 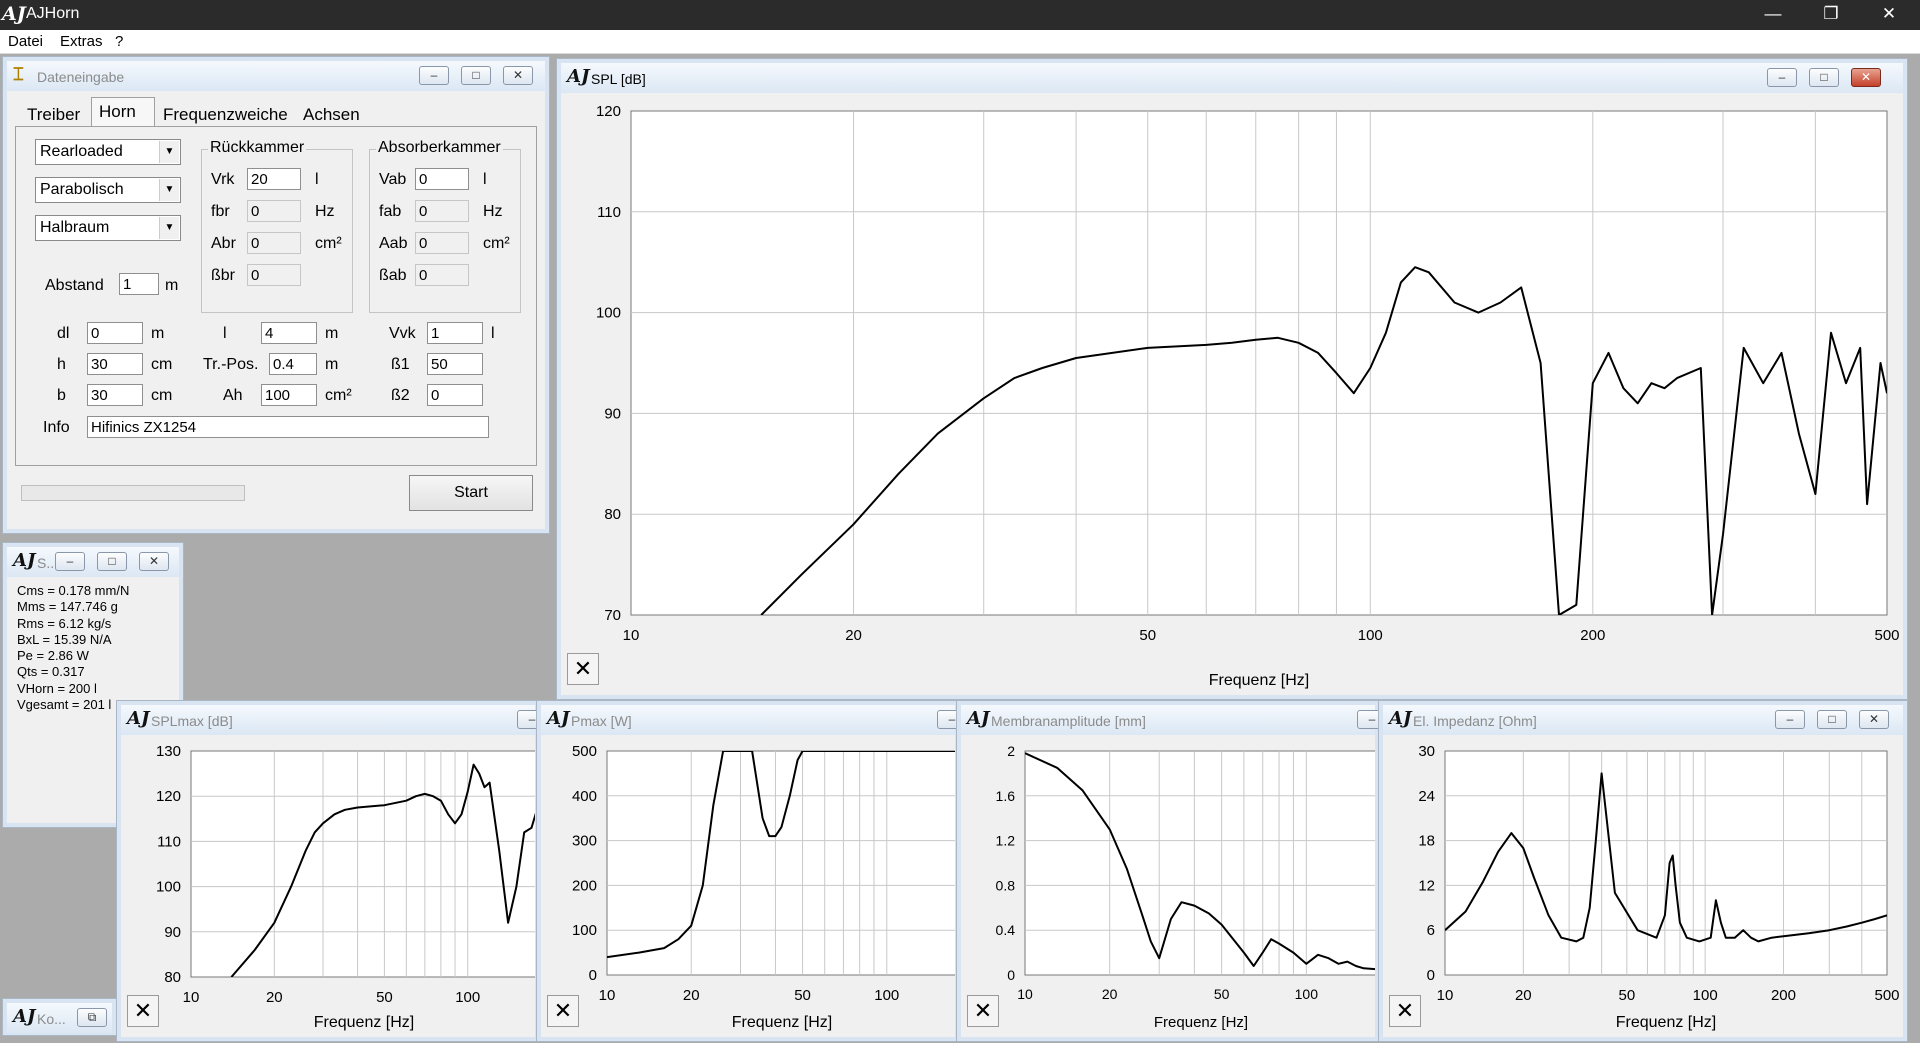 What do you see at coordinates (493, 333) in the screenshot?
I see `vvk-unit: l` at bounding box center [493, 333].